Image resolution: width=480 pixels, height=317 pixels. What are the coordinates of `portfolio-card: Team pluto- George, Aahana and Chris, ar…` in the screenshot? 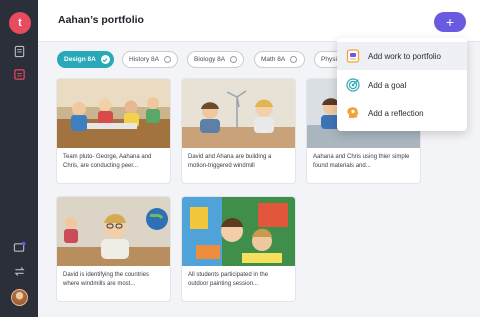 It's located at (113, 131).